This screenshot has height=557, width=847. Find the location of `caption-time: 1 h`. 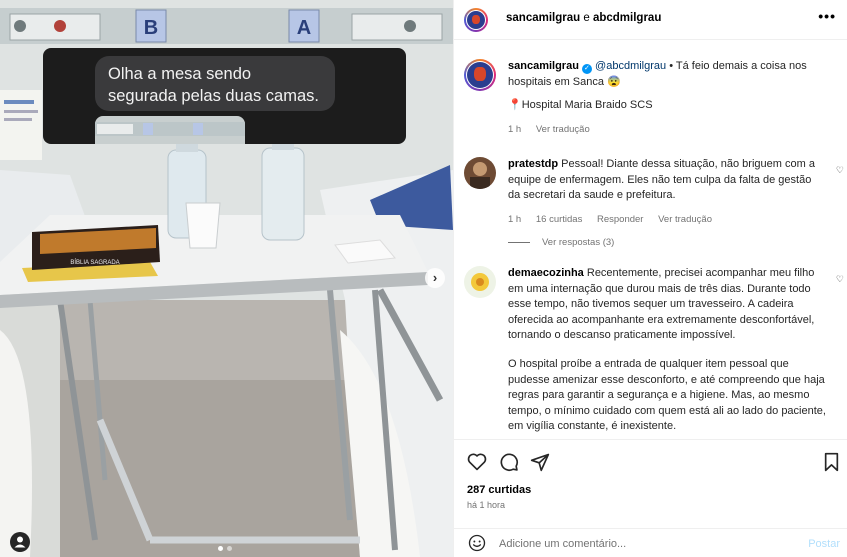

caption-time: 1 h is located at coordinates (515, 129).